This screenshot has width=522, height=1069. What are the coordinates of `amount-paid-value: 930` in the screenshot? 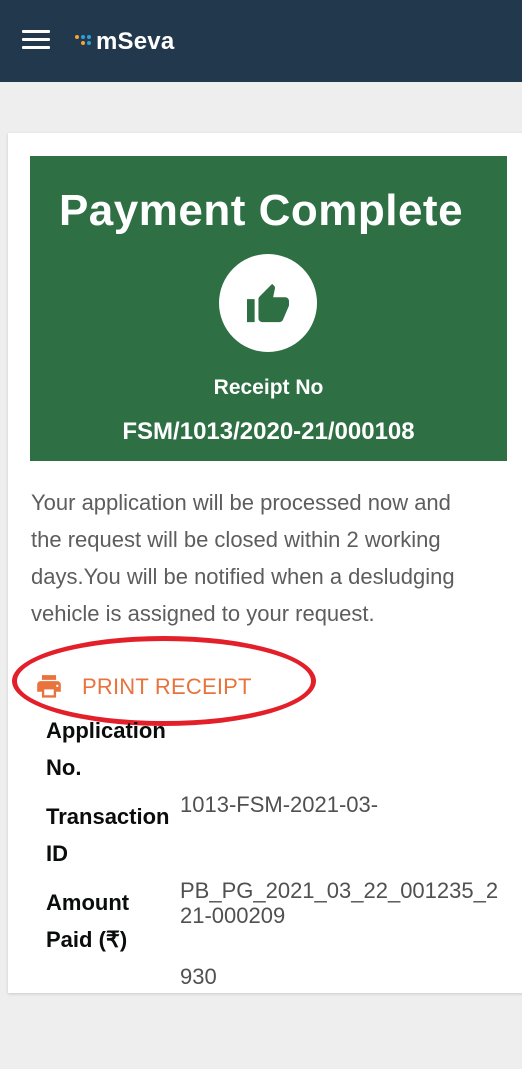 It's located at (198, 976).